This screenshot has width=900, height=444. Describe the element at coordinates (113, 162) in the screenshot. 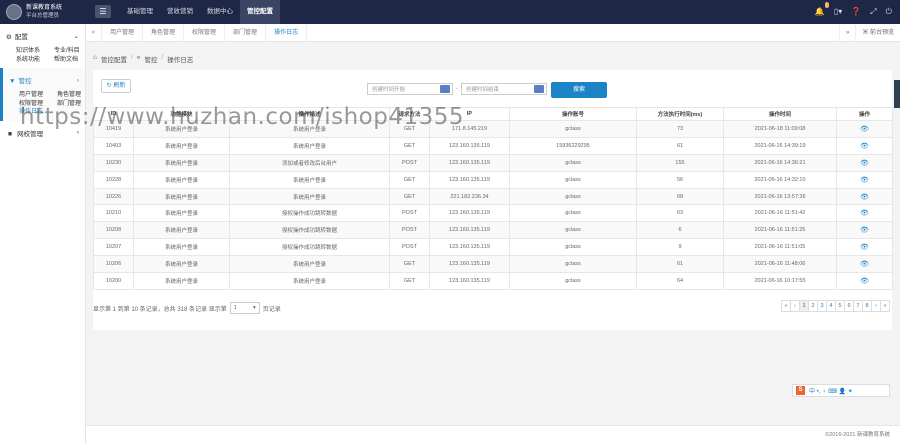

I see `table-cell: 10230` at that location.